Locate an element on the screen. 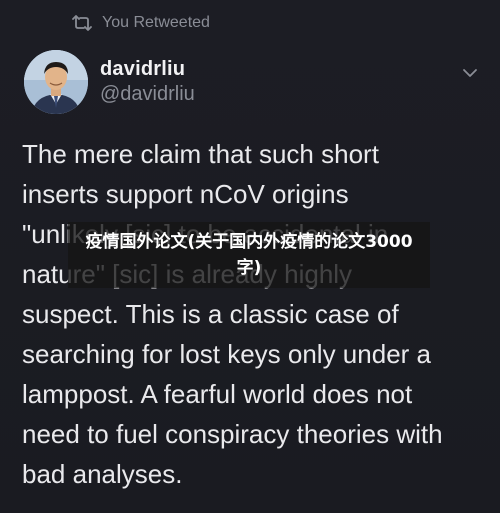 The height and width of the screenshot is (513, 500). author-display-name: davidrliu is located at coordinates (147, 69).